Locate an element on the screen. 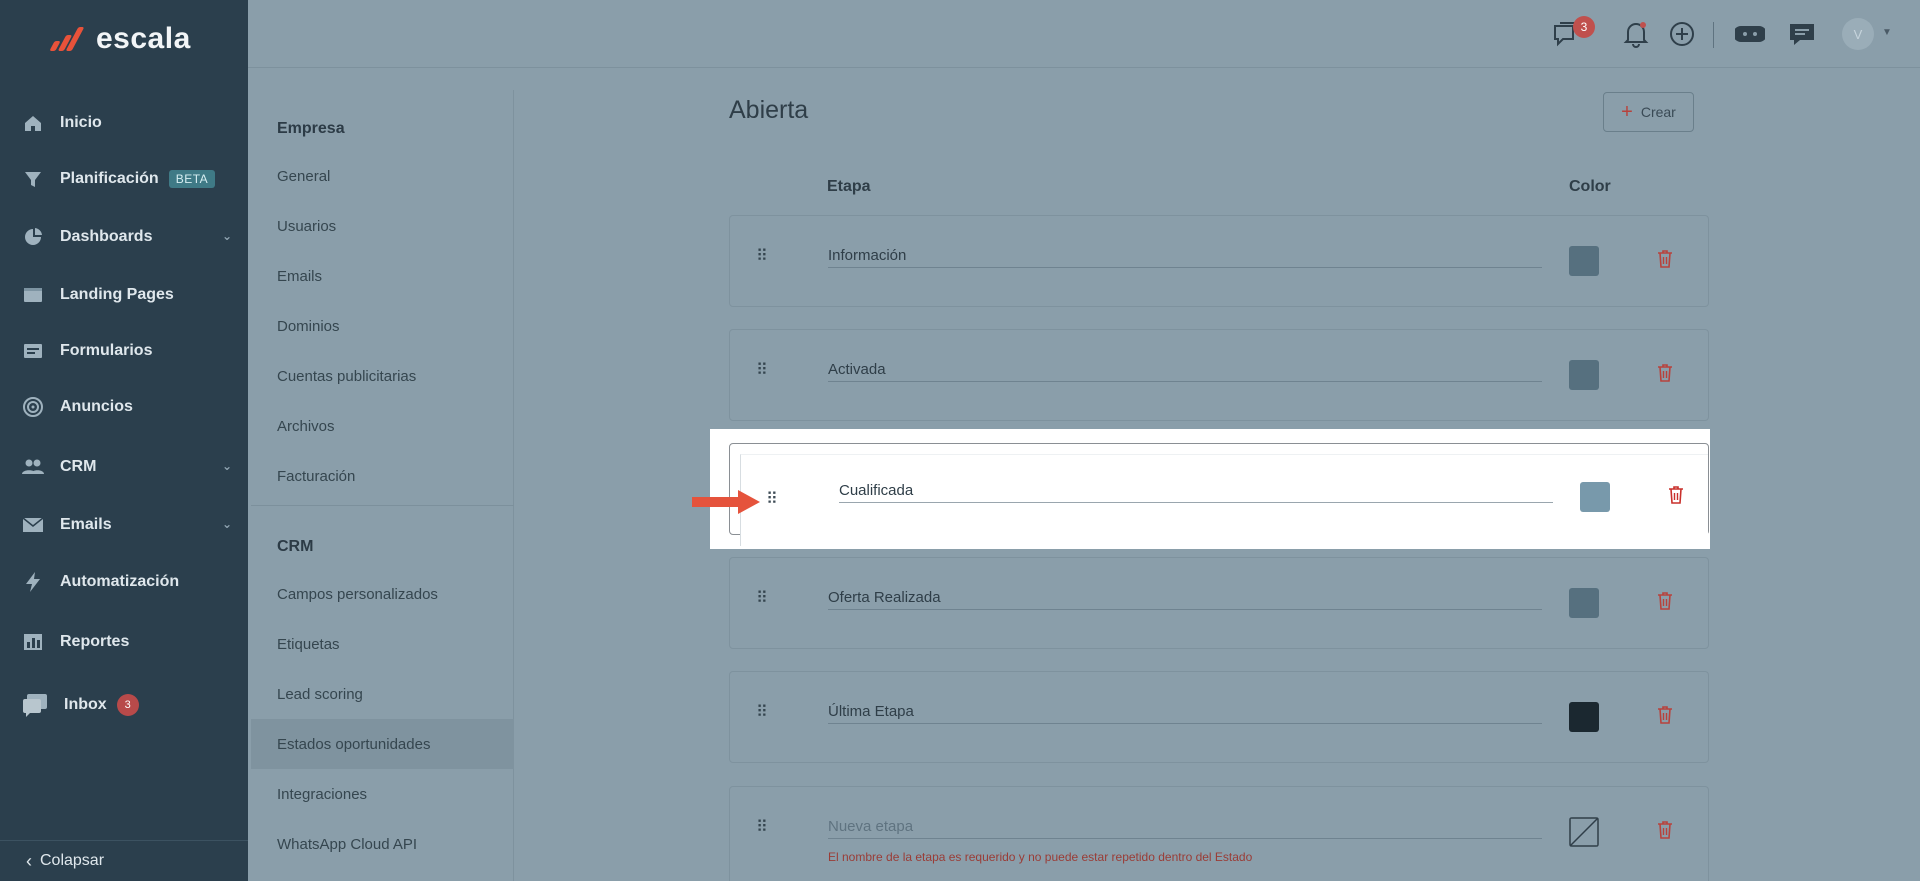 The image size is (1920, 881). sidebar-item-reportes: Reportes is located at coordinates (127, 642).